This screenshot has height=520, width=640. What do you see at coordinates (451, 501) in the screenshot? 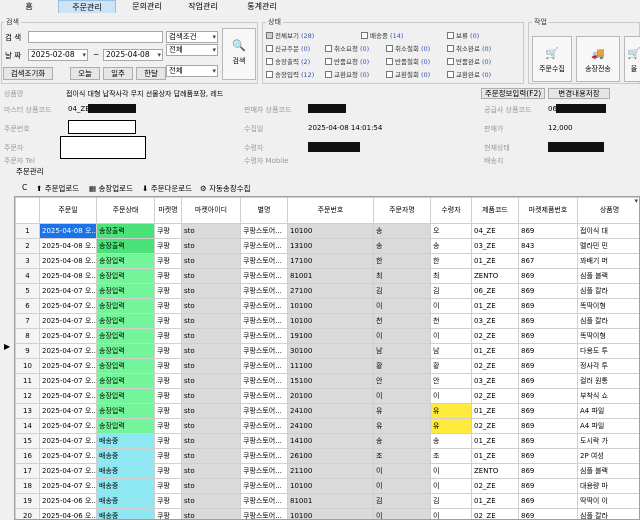
I see `cell-recipient: 김` at bounding box center [451, 501].